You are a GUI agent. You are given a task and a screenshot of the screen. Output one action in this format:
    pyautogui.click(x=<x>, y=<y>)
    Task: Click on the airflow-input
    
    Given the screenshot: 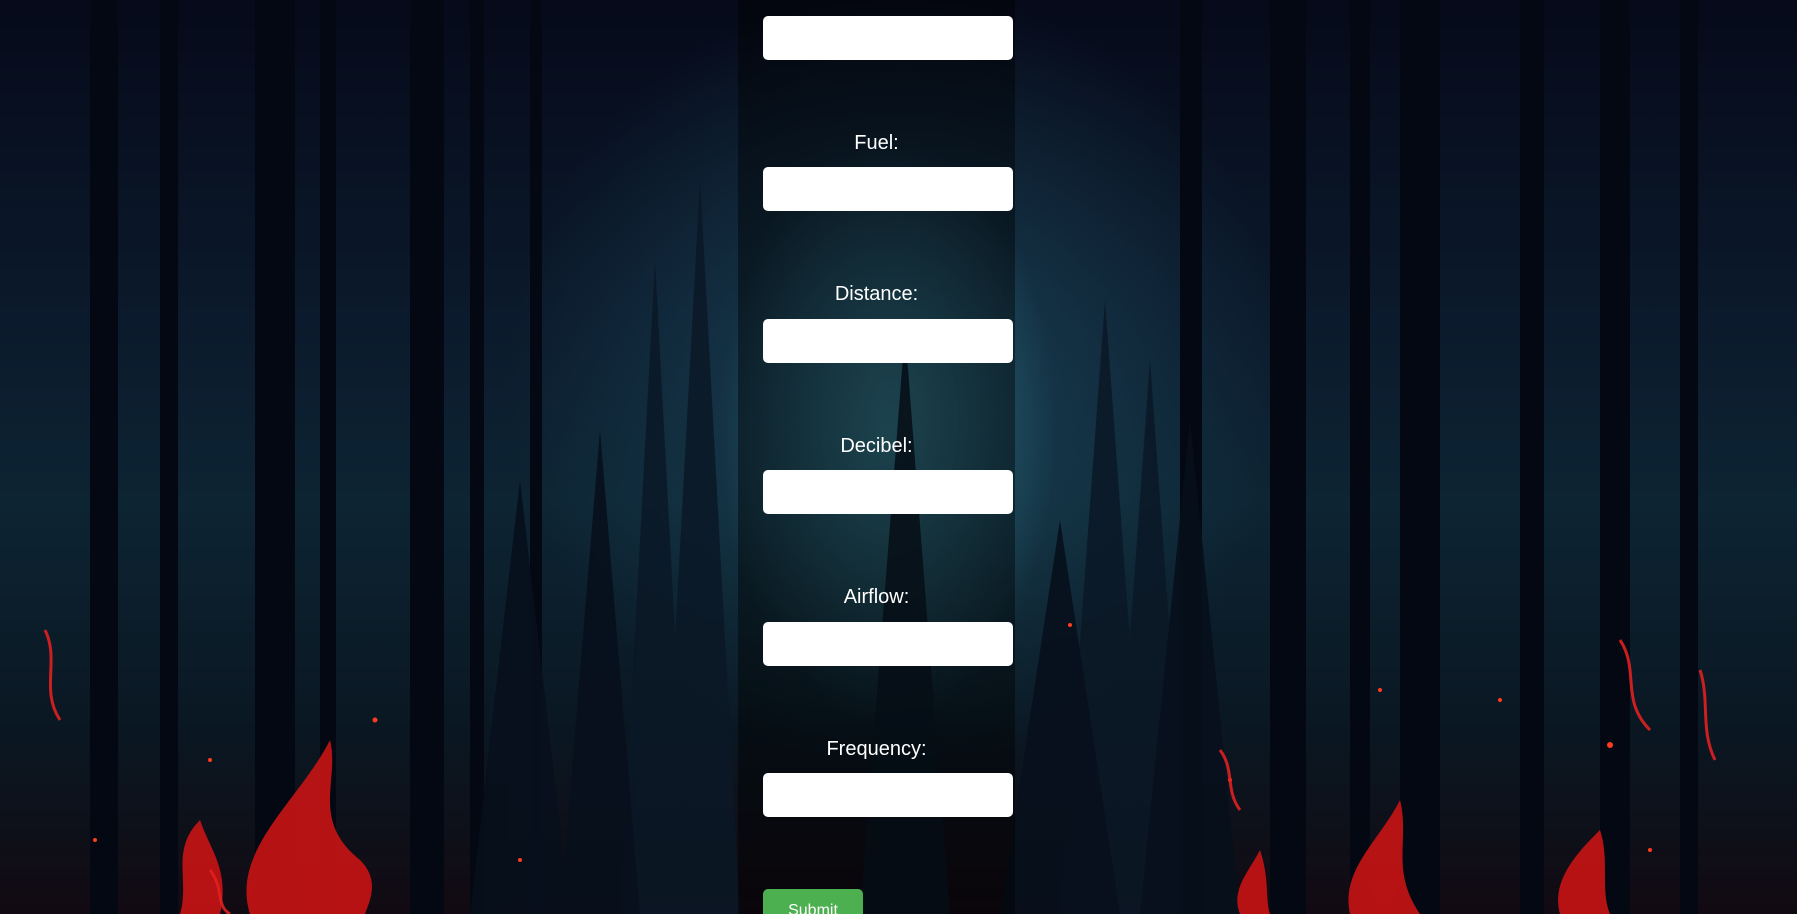 What is the action you would take?
    pyautogui.click(x=888, y=644)
    